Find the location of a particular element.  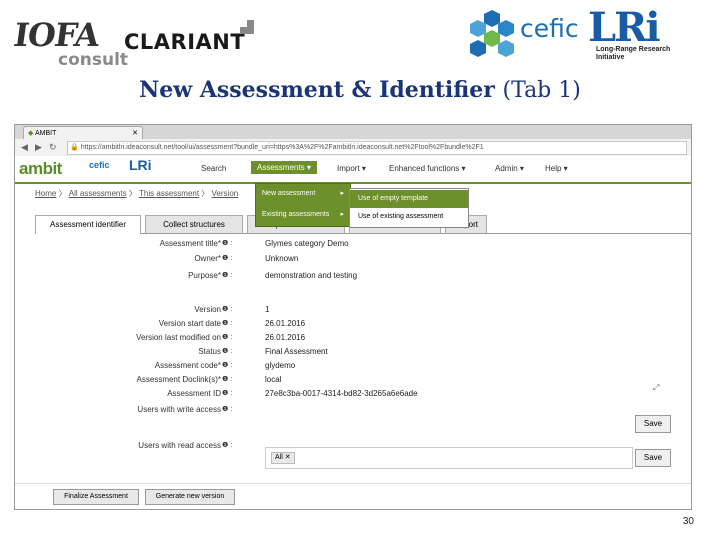

lri-small-logo: LRi is located at coordinates (140, 165).